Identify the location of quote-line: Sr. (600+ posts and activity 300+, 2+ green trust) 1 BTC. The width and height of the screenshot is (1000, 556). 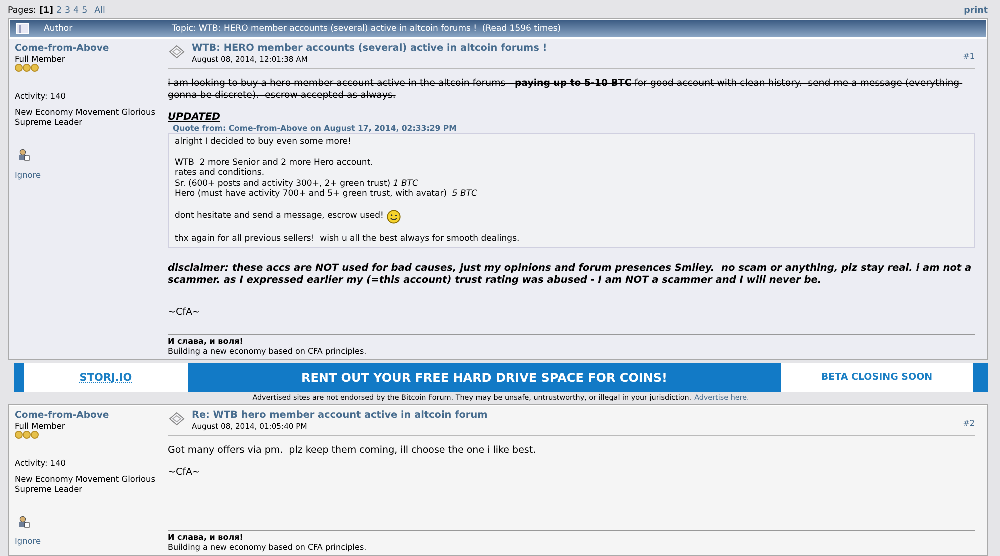
(297, 183).